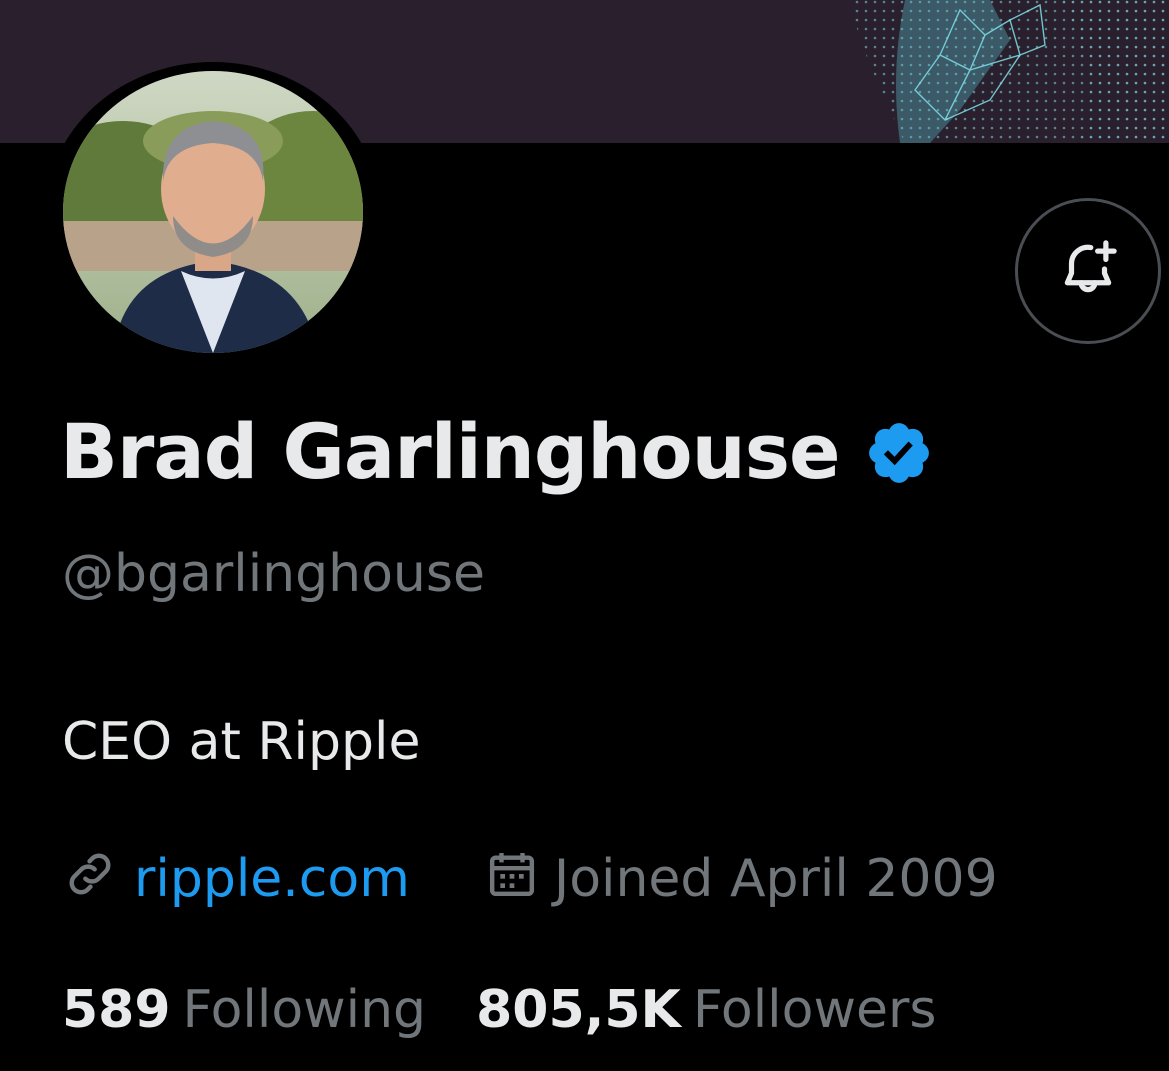 The width and height of the screenshot is (1169, 1071). What do you see at coordinates (578, 1010) in the screenshot?
I see `followers-count: 805,5K` at bounding box center [578, 1010].